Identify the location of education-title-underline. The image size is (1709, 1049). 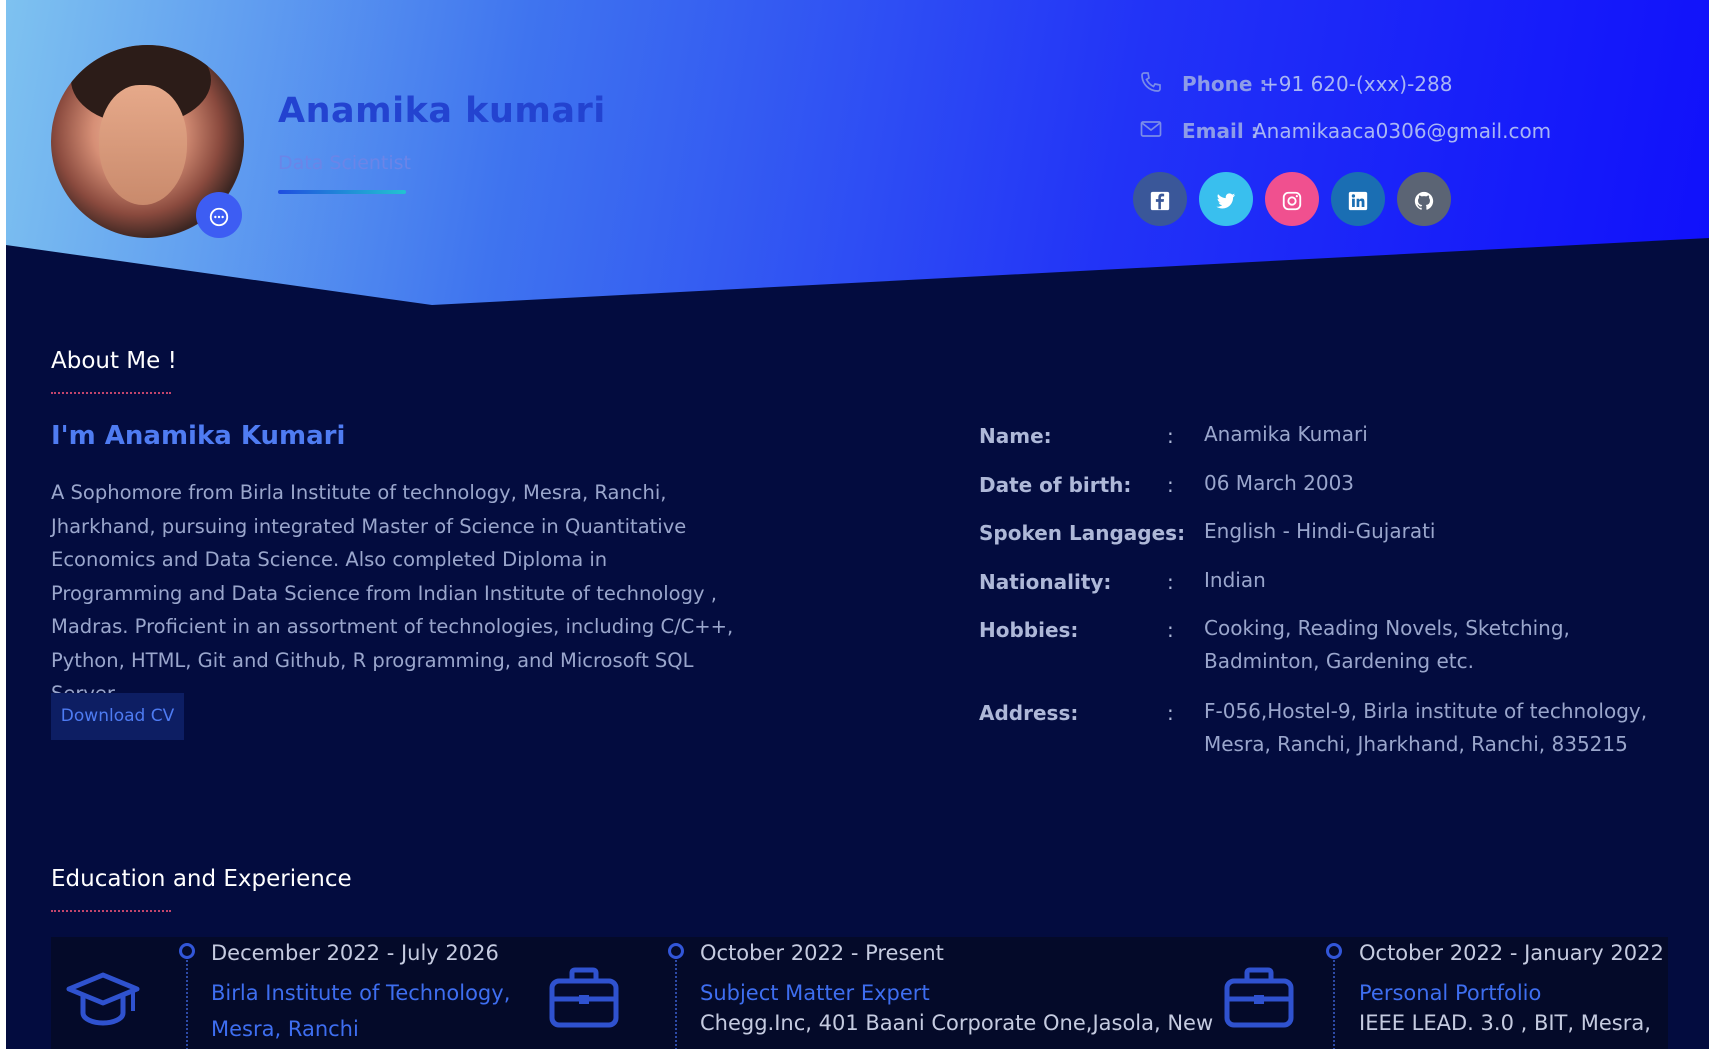
(111, 911).